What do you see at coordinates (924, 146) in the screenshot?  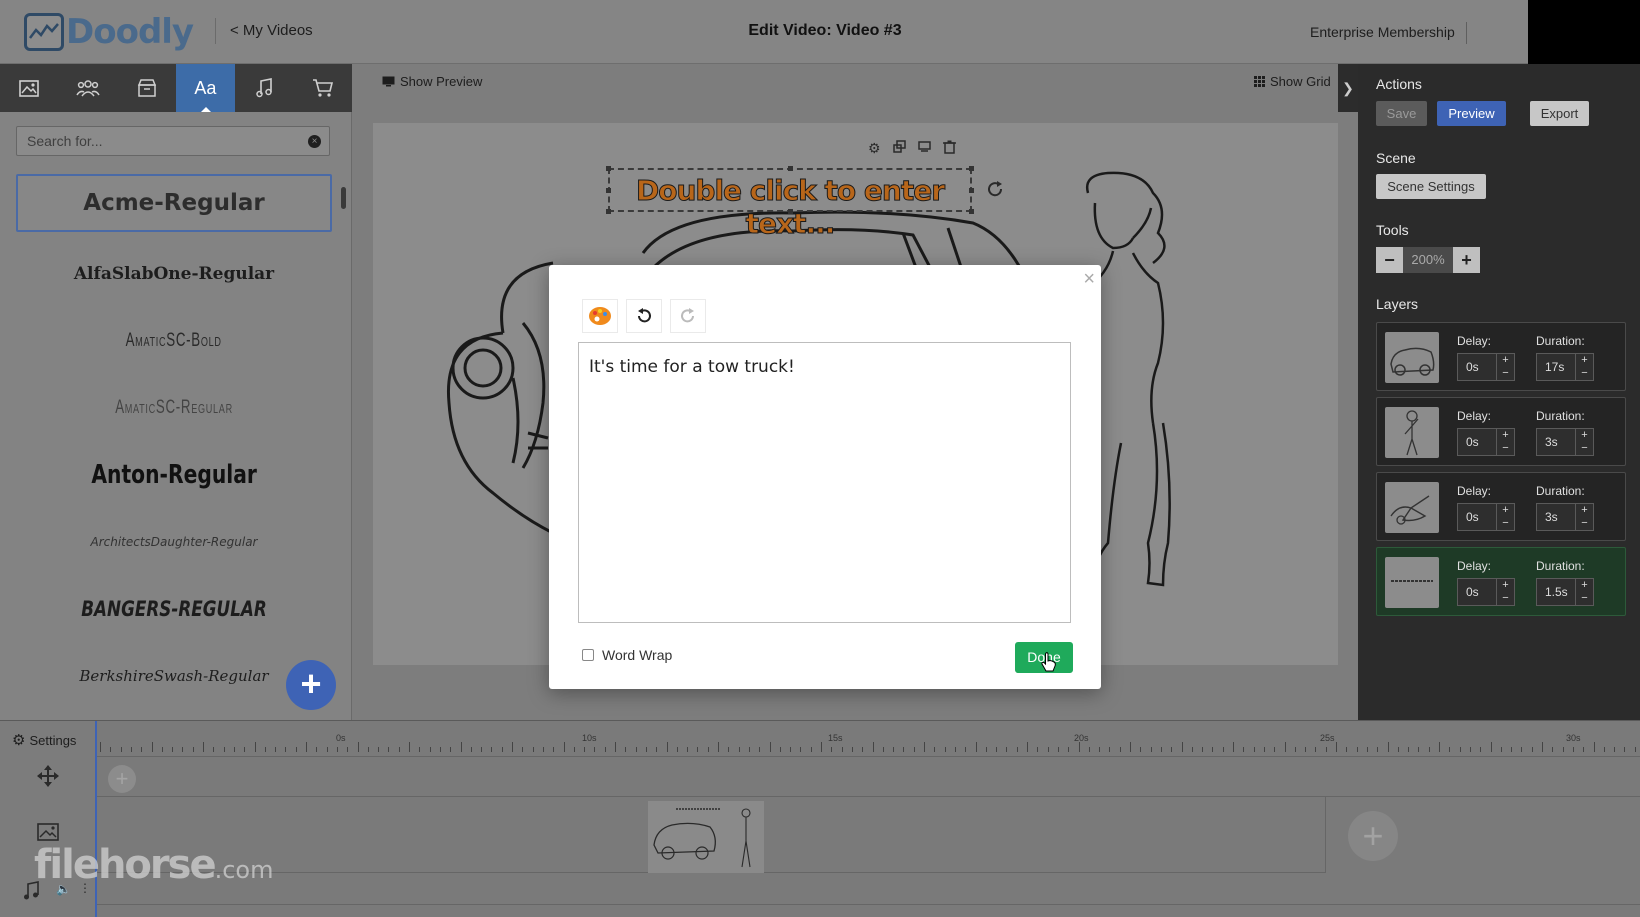 I see `flip-icon` at bounding box center [924, 146].